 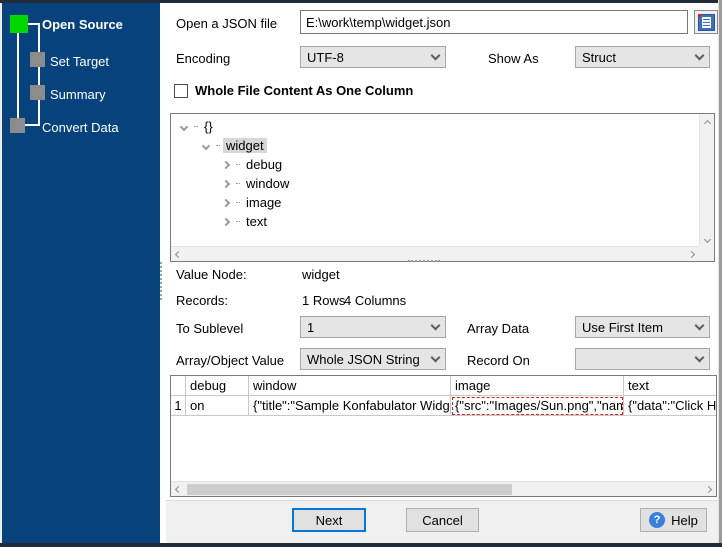 I want to click on window-bottom-edge, so click(x=361, y=545).